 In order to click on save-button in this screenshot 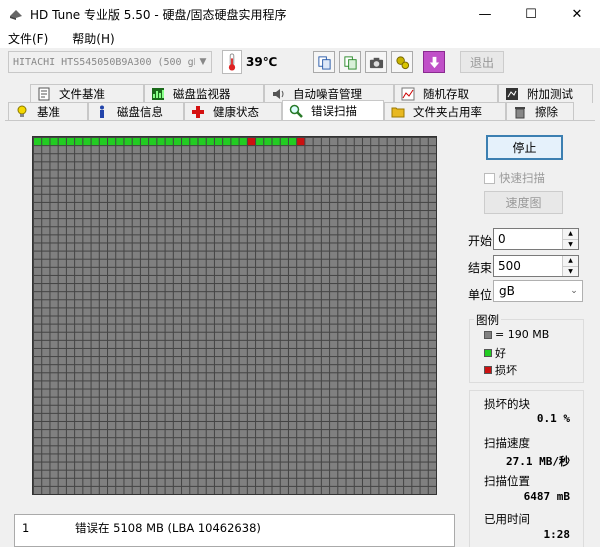, I will do `click(434, 62)`.